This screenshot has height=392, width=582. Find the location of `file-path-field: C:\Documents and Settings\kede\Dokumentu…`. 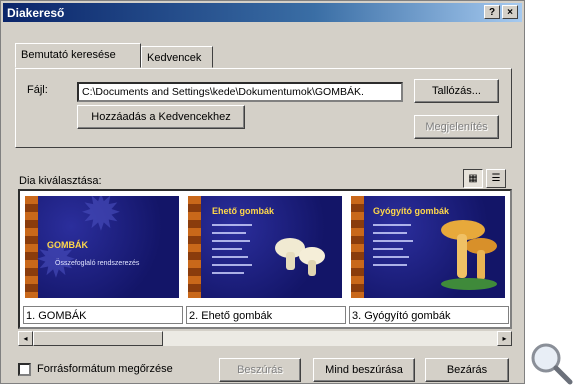

file-path-field: C:\Documents and Settings\kede\Dokumentu… is located at coordinates (240, 92).